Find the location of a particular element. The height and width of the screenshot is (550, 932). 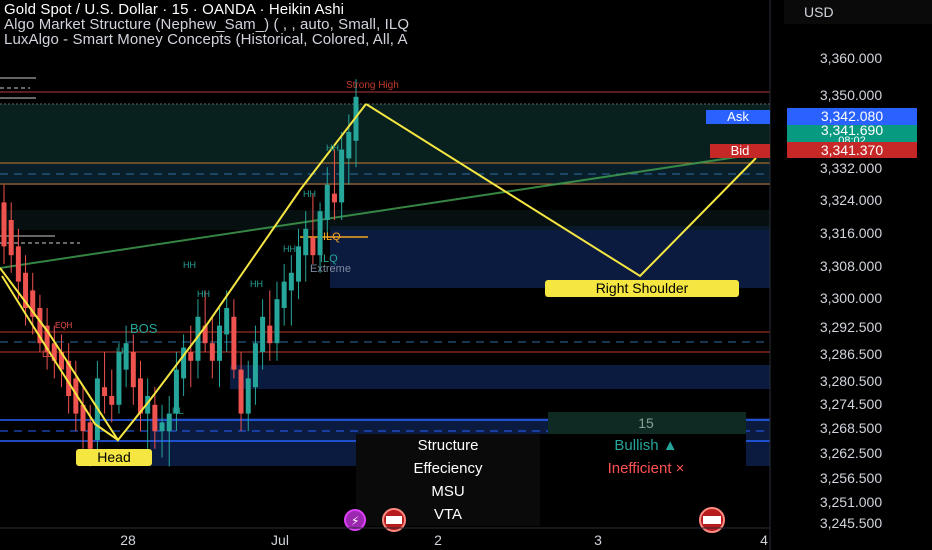

ll-label: LL is located at coordinates (47, 354).